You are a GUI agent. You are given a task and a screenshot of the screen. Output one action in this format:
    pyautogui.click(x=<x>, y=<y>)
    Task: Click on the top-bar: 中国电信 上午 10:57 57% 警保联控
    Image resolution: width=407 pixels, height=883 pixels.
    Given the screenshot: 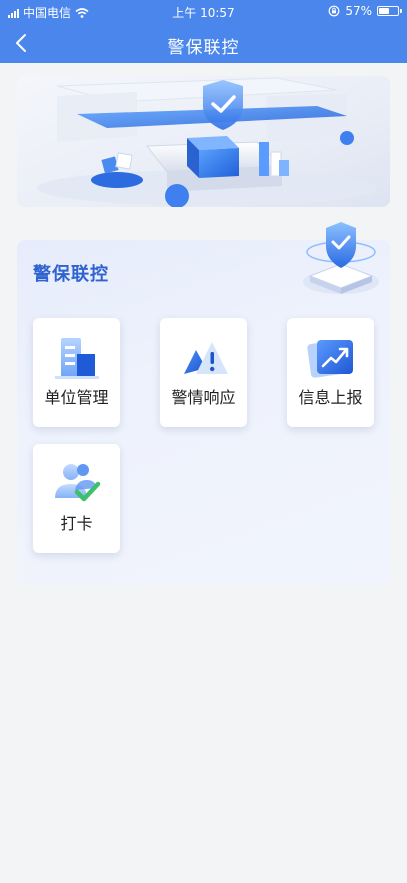 What is the action you would take?
    pyautogui.click(x=203, y=31)
    